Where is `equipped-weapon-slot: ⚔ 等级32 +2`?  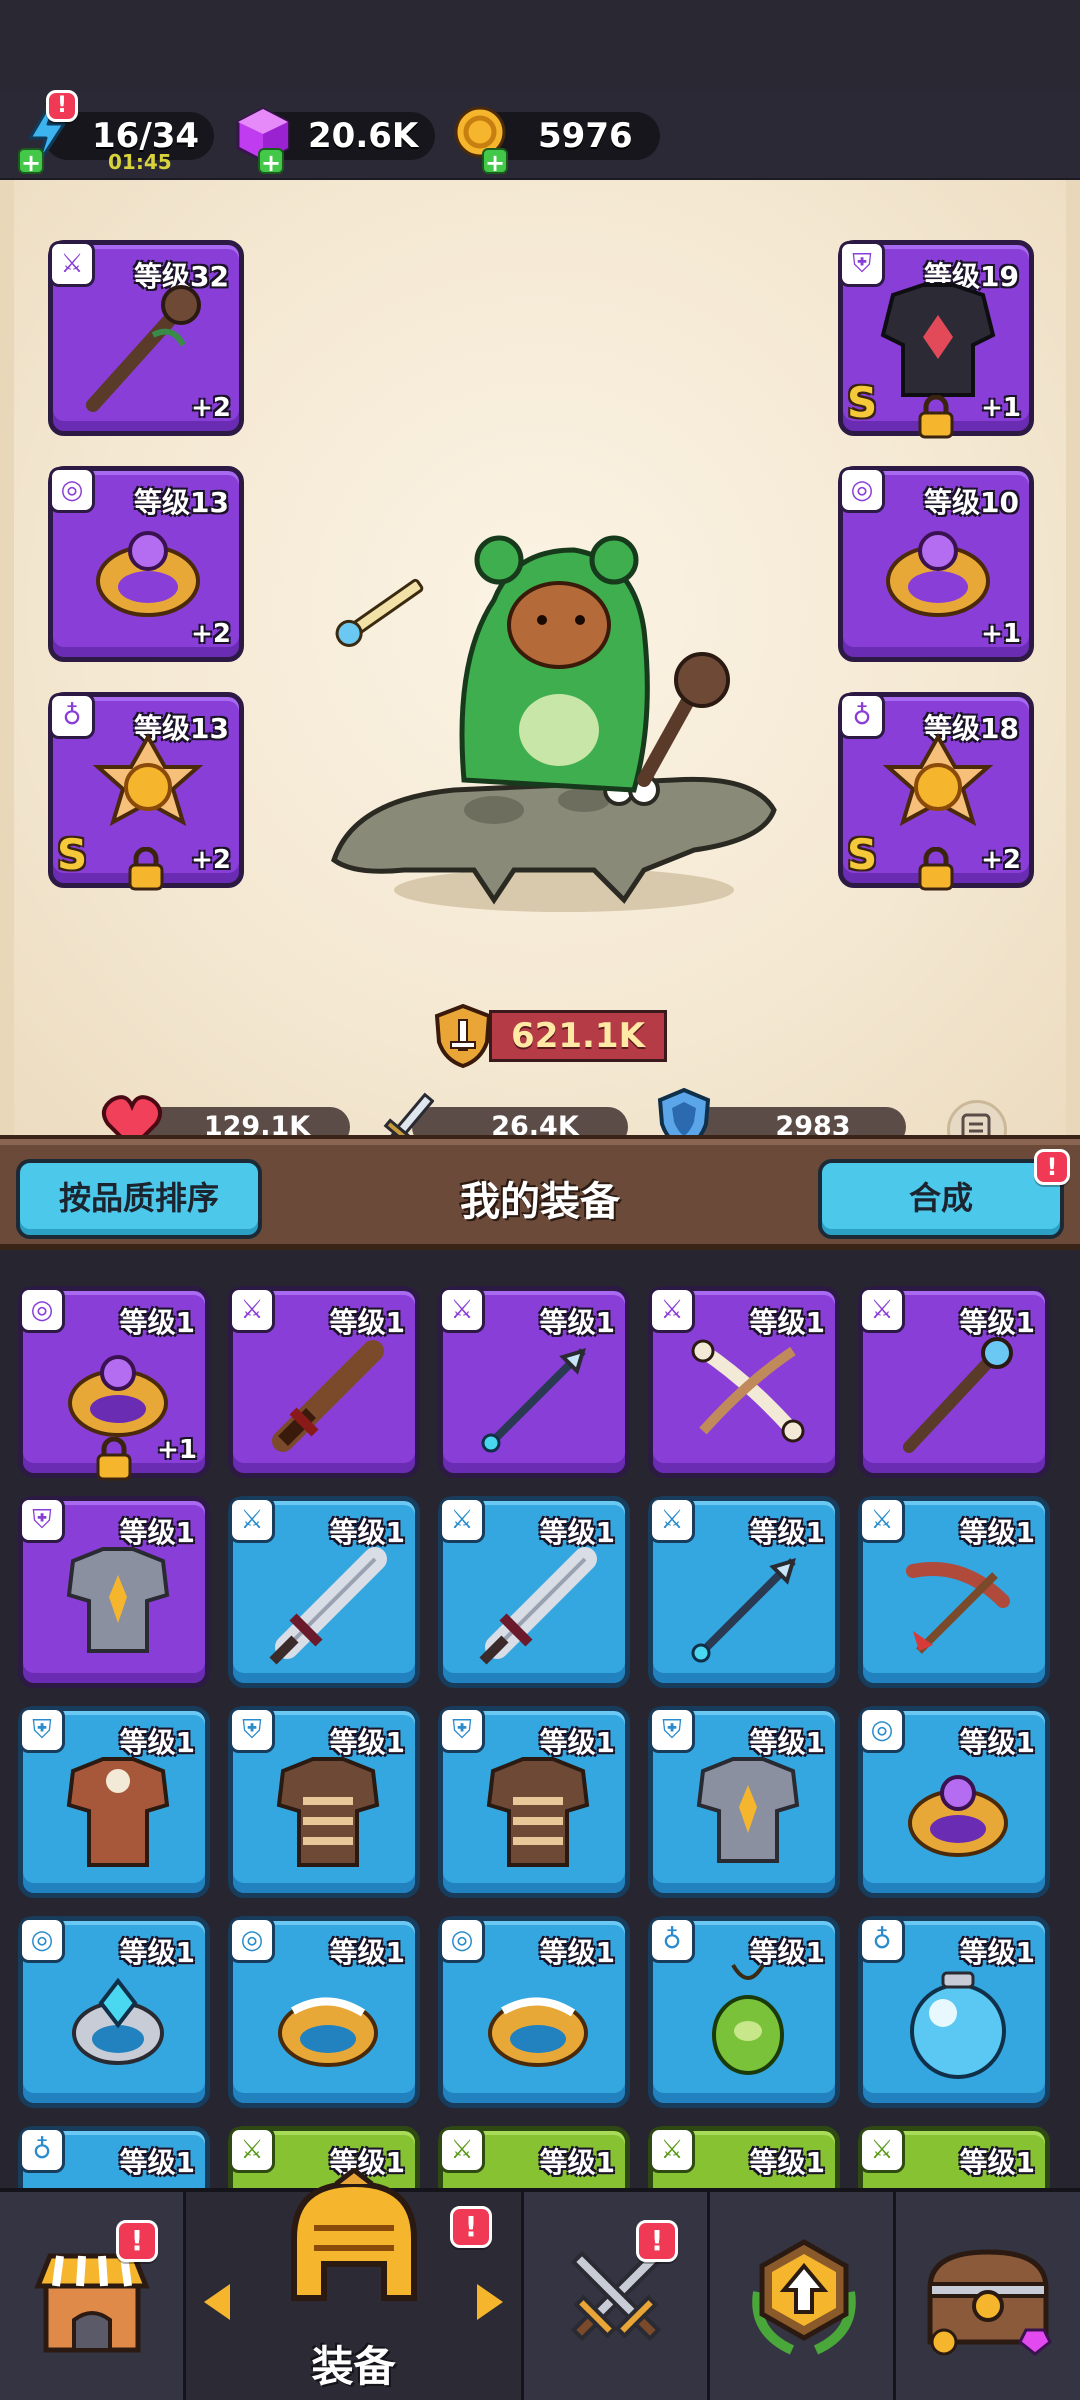 equipped-weapon-slot: ⚔ 等级32 +2 is located at coordinates (146, 338).